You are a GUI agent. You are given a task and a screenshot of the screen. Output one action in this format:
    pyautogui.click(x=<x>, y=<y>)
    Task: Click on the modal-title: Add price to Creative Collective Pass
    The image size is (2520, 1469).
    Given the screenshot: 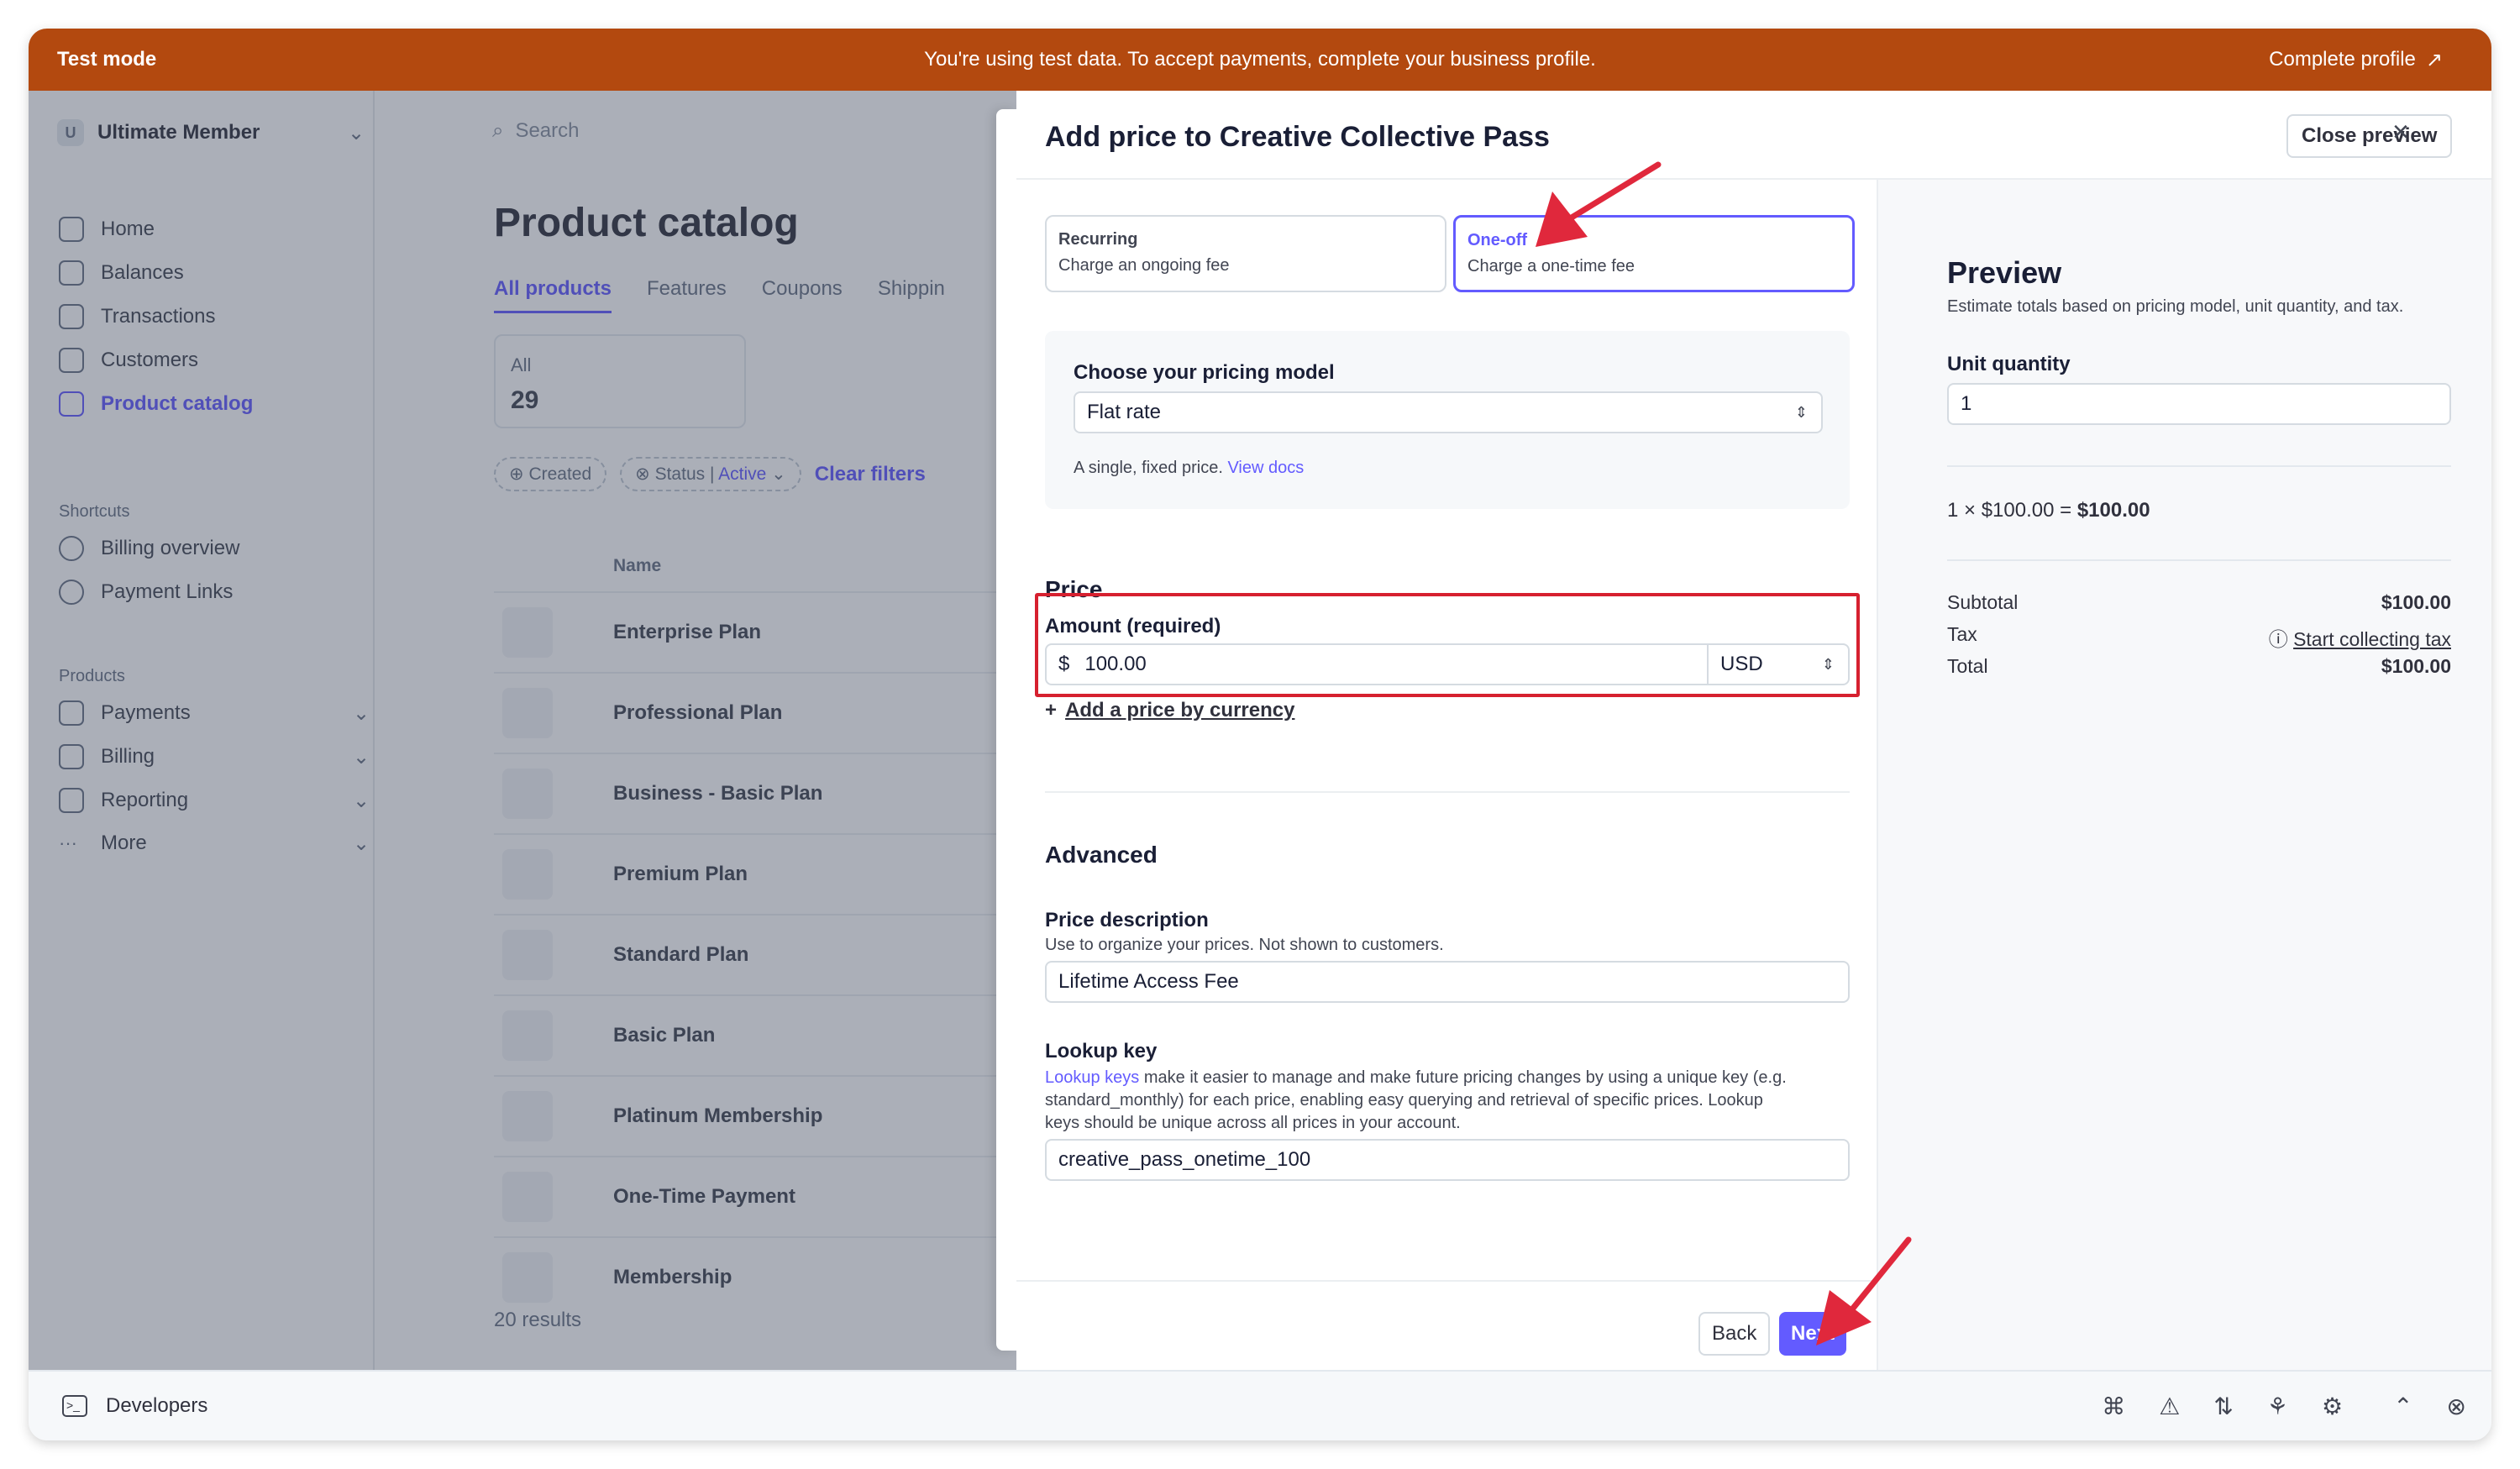 What is the action you would take?
    pyautogui.click(x=1297, y=137)
    